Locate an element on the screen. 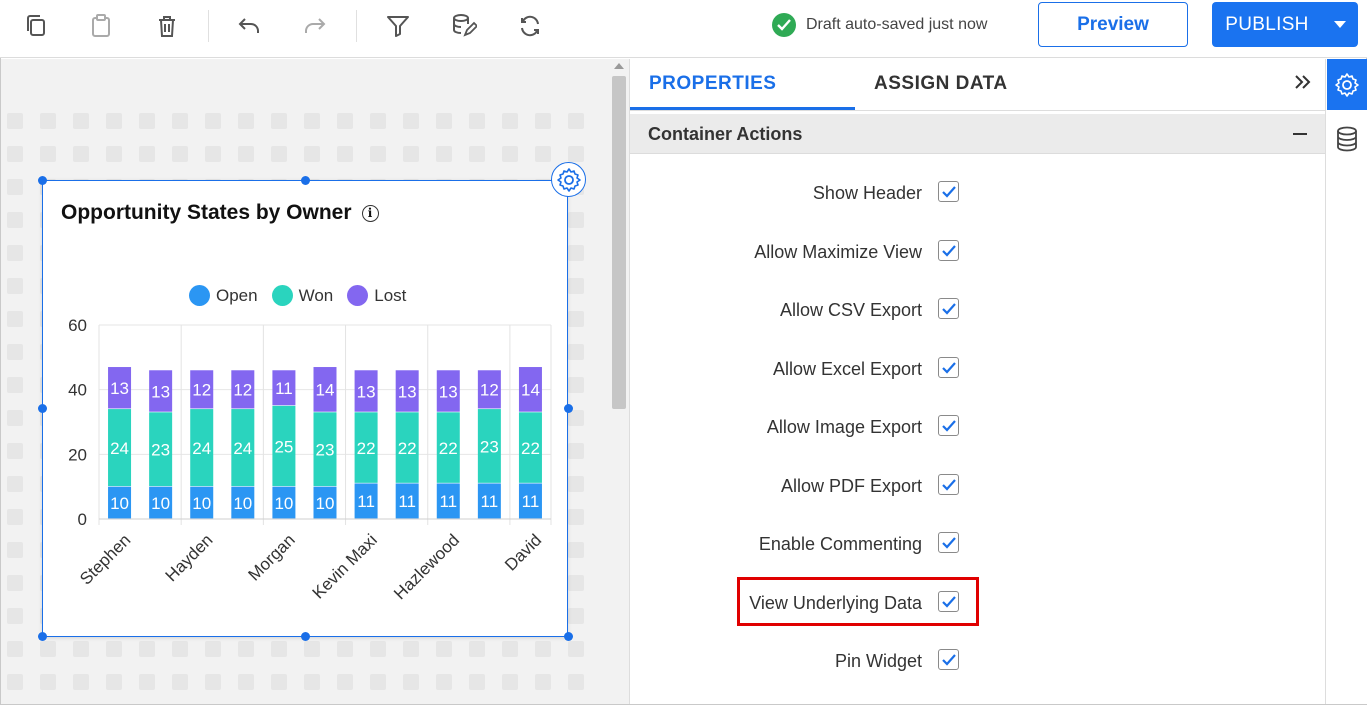 The image size is (1367, 705). publish-label: PUBLISH is located at coordinates (1267, 24).